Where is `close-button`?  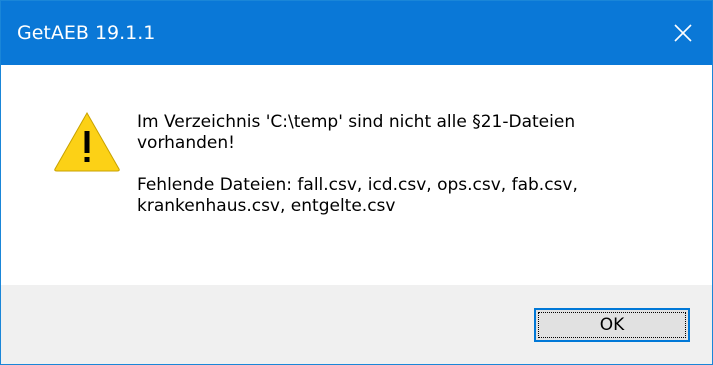 close-button is located at coordinates (683, 33).